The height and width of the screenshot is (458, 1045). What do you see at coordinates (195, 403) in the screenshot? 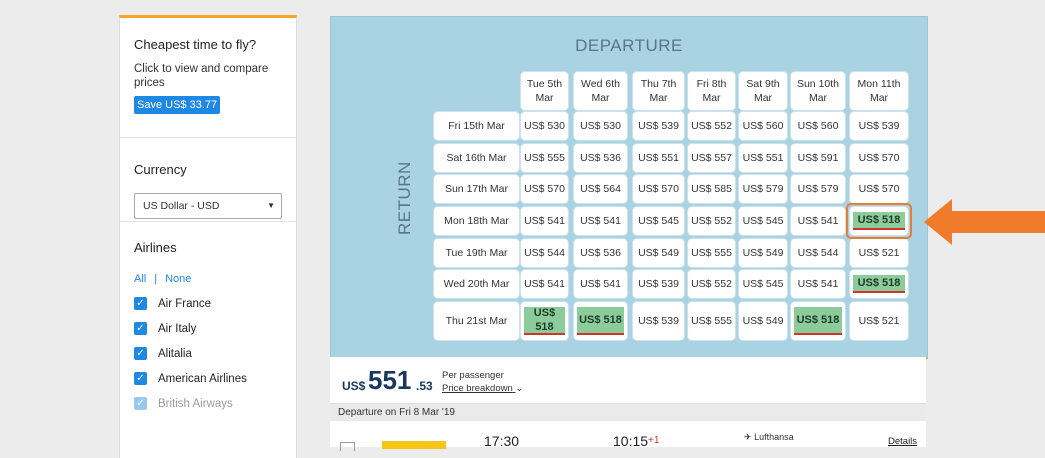
I see `airline-label: British Airways` at bounding box center [195, 403].